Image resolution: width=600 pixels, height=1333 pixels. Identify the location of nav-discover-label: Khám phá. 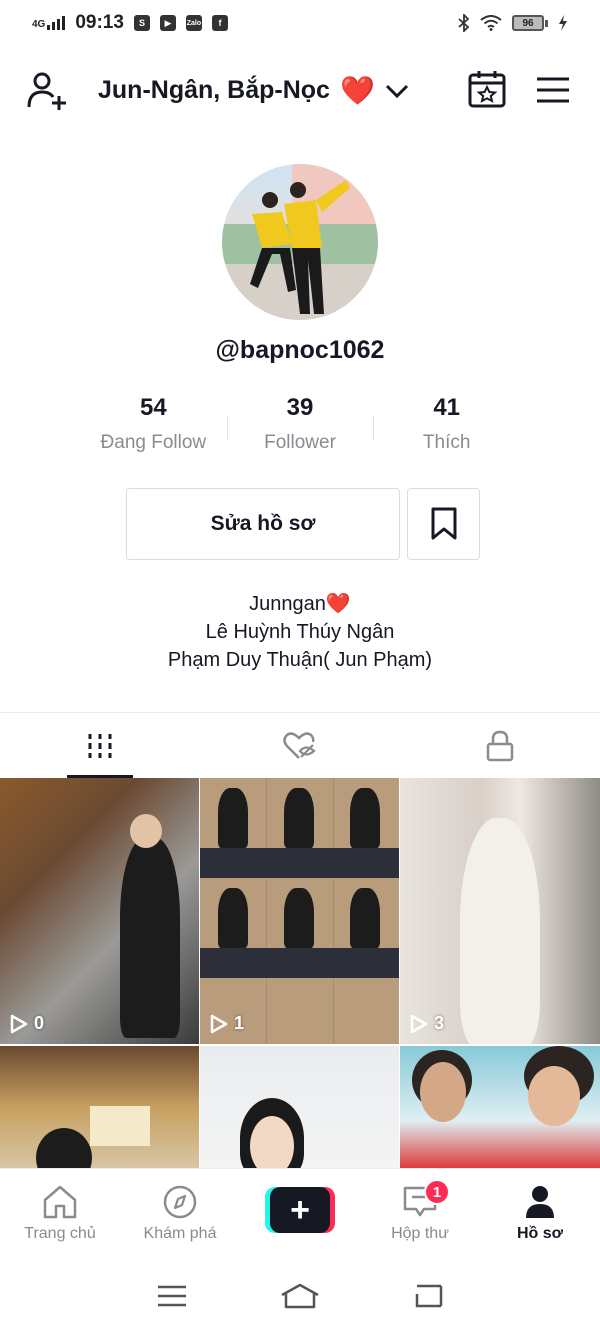
(180, 1233).